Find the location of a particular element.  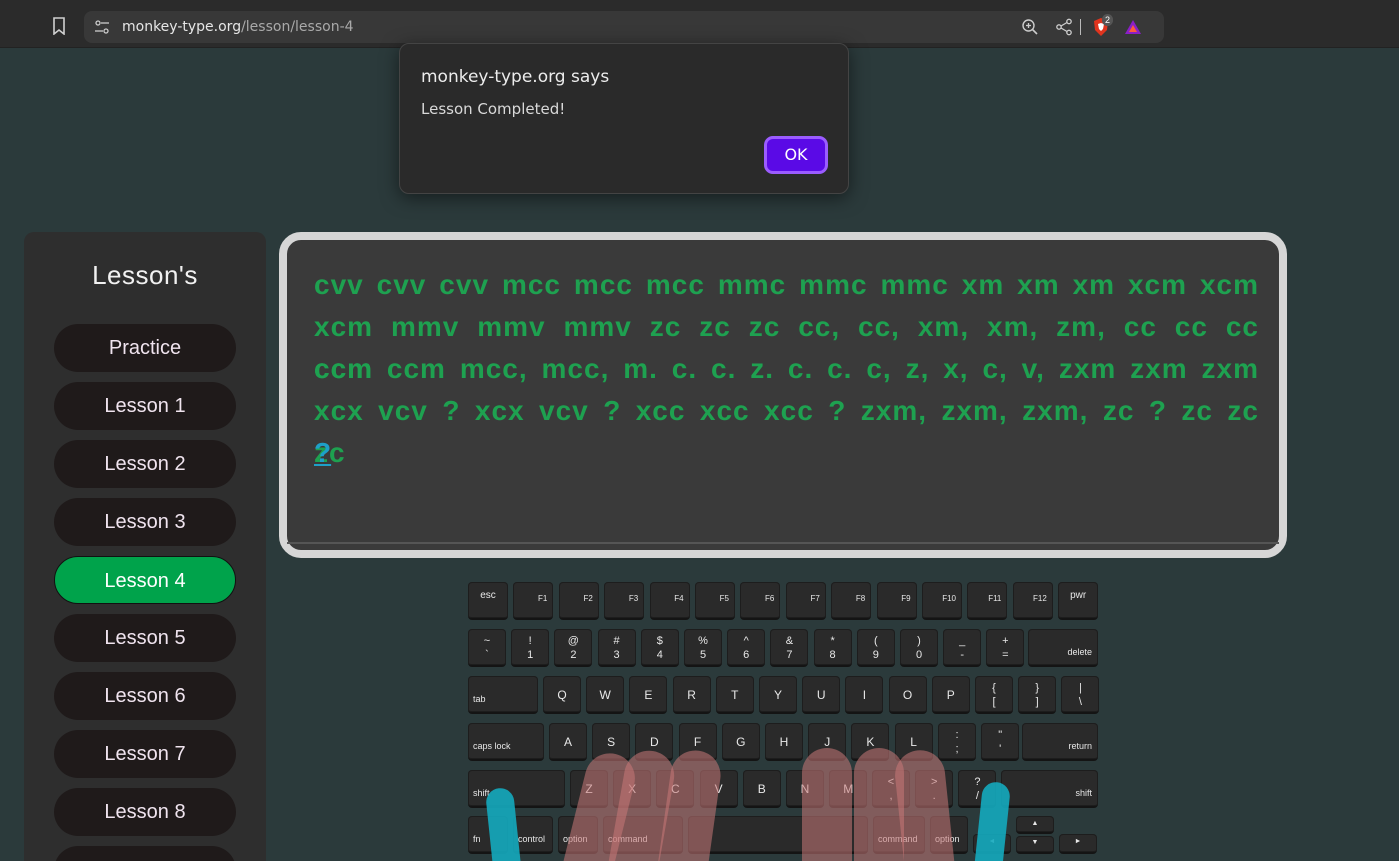

key-5: % 5 is located at coordinates (703, 648).